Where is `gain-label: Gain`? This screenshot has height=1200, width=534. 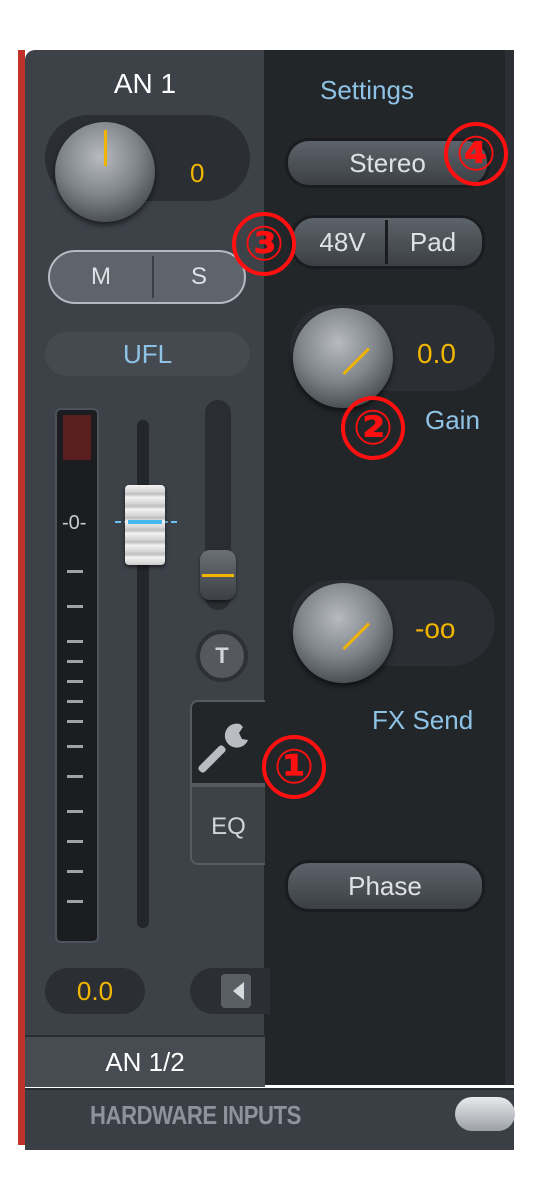
gain-label: Gain is located at coordinates (452, 420).